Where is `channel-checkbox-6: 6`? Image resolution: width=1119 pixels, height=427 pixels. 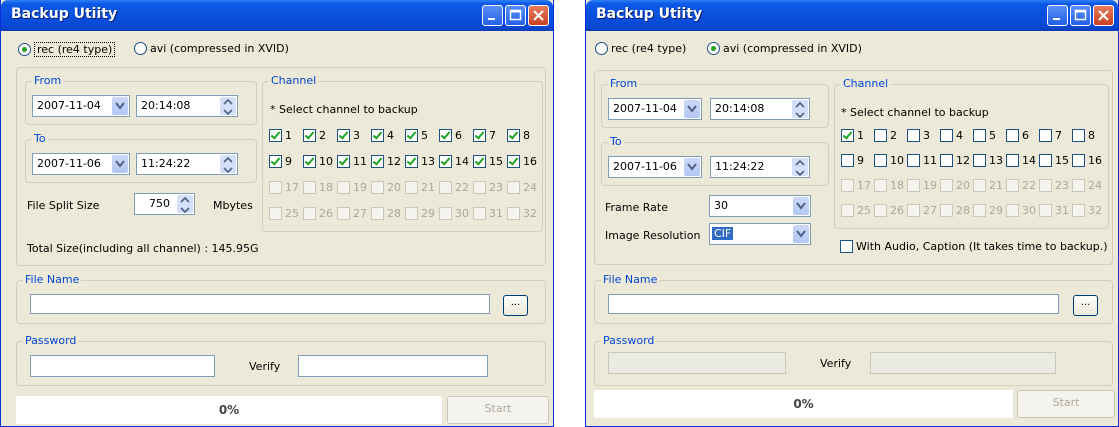 channel-checkbox-6: 6 is located at coordinates (1017, 135).